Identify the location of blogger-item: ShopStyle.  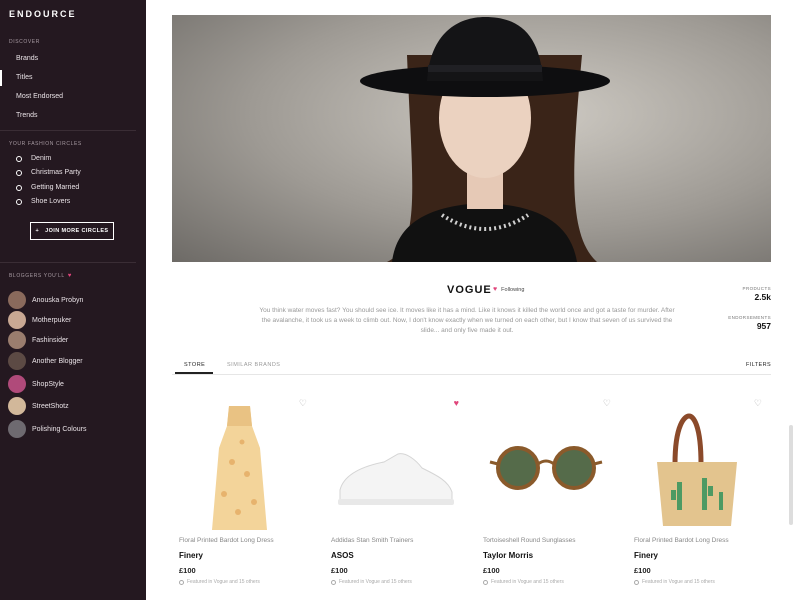
(36, 384).